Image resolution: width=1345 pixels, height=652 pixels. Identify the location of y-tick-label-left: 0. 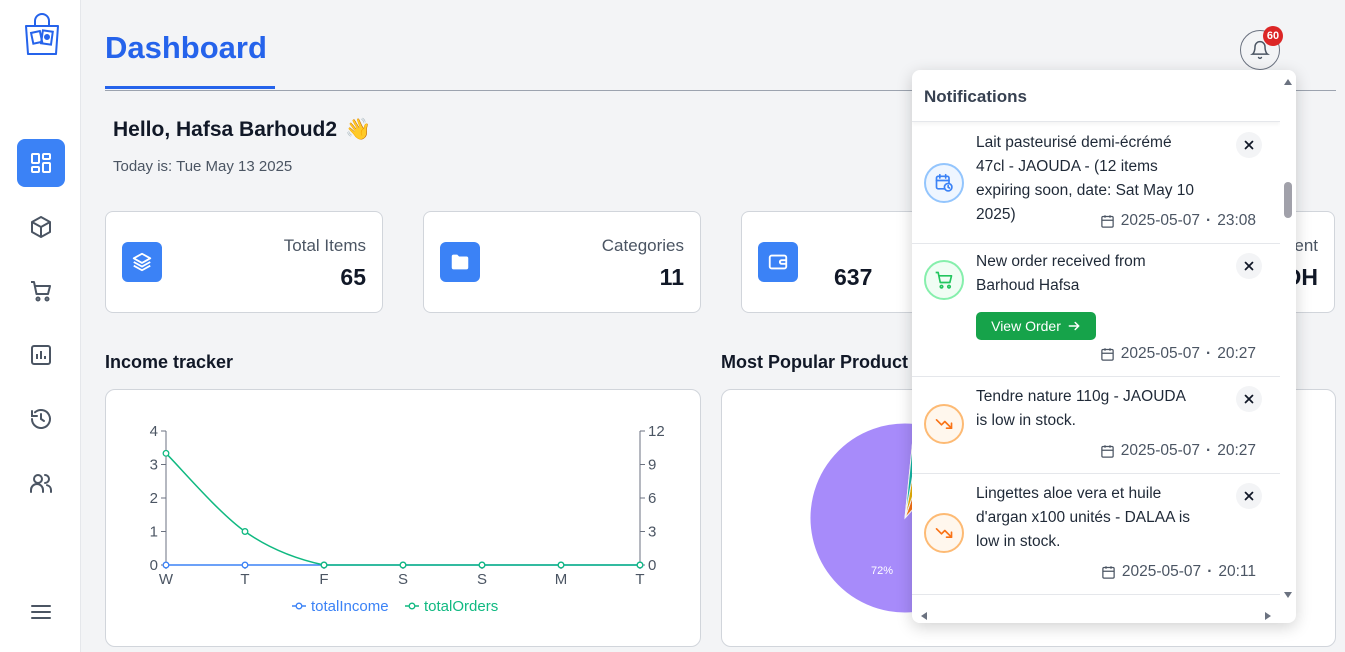
(154, 565).